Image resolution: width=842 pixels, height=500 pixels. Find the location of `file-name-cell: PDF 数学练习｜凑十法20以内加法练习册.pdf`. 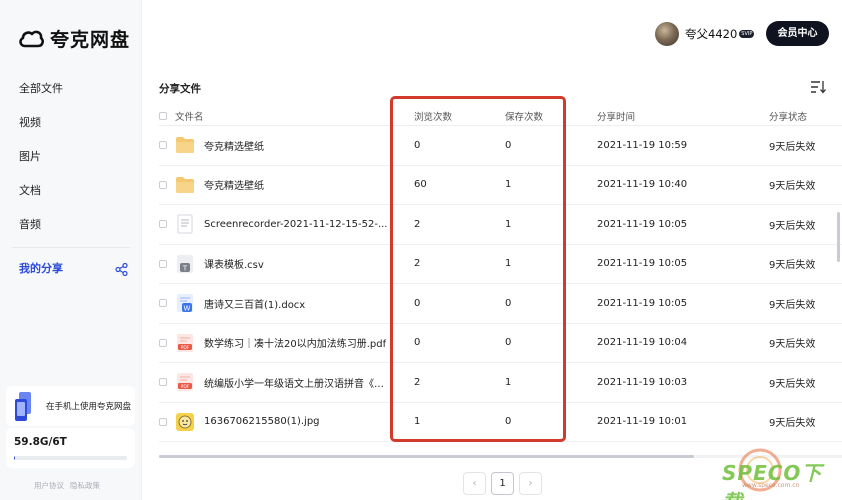

file-name-cell: PDF 数学练习｜凑十法20以内加法练习册.pdf is located at coordinates (286, 343).